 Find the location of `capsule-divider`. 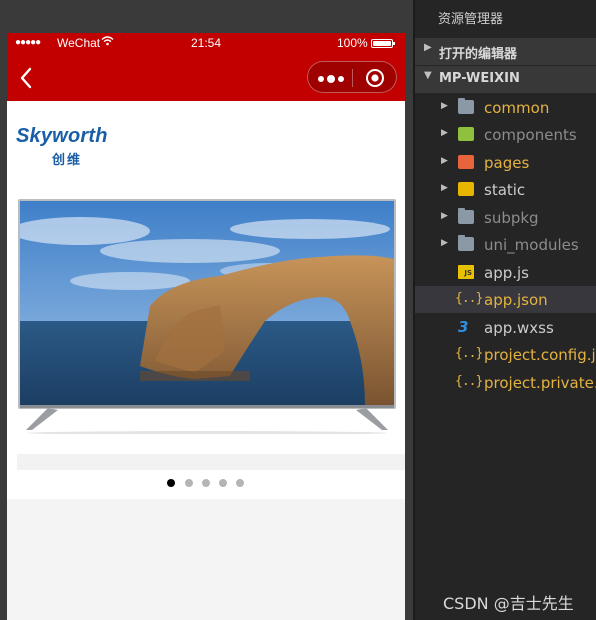

capsule-divider is located at coordinates (352, 78).